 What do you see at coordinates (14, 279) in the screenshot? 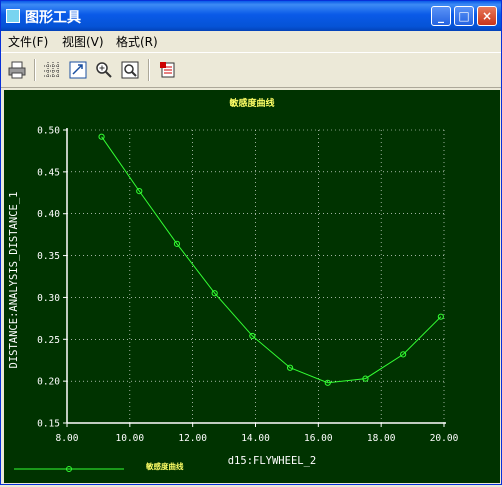
I see `y-axis-label: DISTANCE:ANALYSIS_DISTANCE_1` at bounding box center [14, 279].